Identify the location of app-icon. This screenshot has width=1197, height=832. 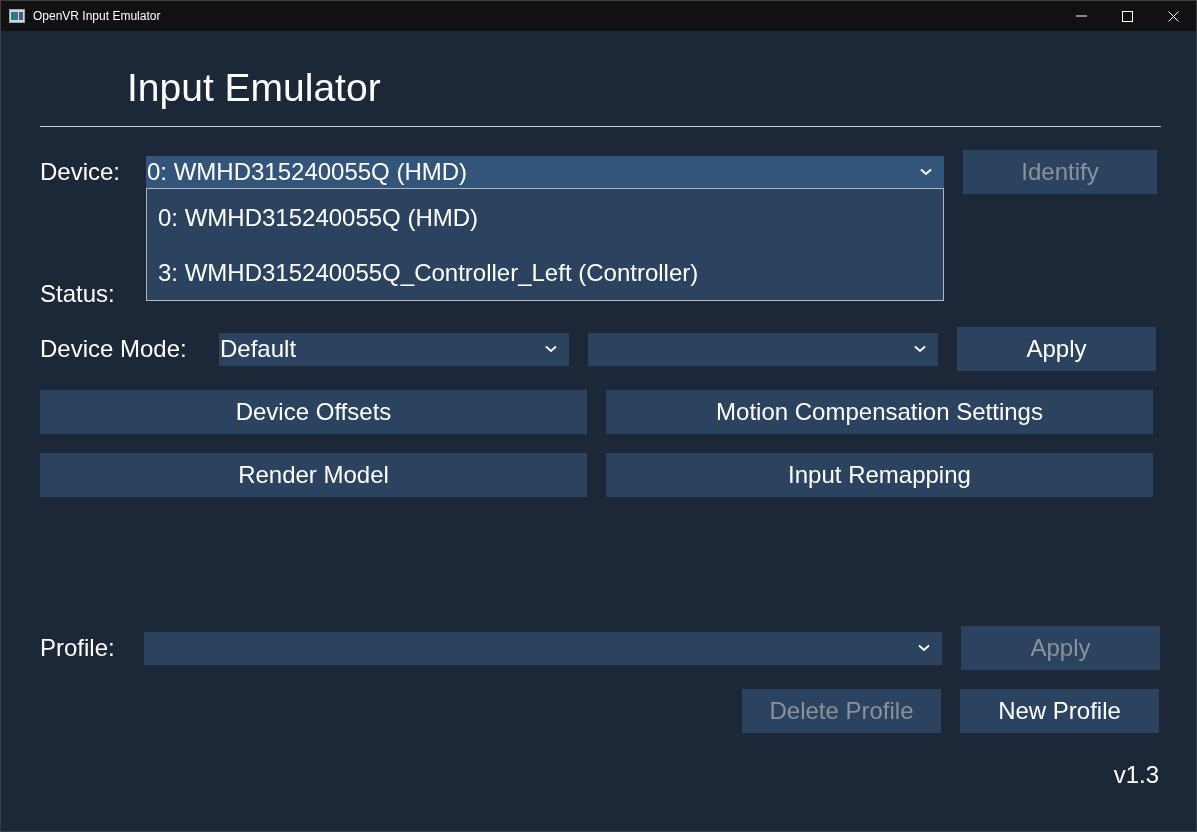
(17, 16).